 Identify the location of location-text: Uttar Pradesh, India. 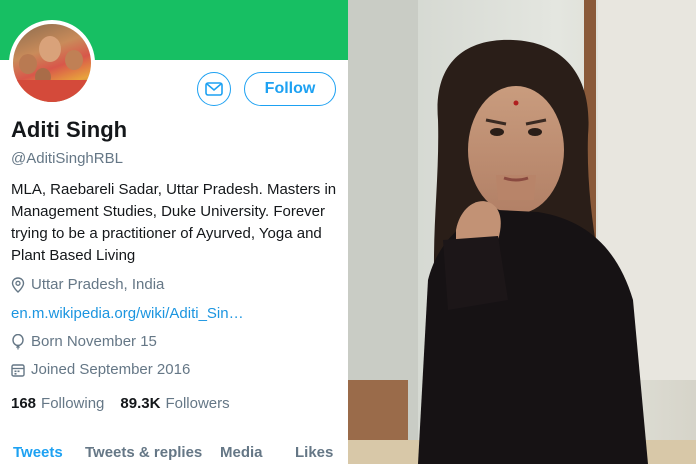
(98, 284).